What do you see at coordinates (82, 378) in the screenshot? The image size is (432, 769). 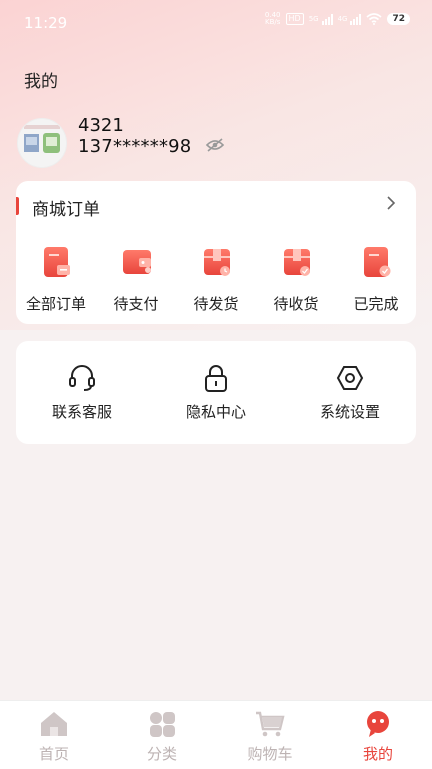 I see `headset-icon` at bounding box center [82, 378].